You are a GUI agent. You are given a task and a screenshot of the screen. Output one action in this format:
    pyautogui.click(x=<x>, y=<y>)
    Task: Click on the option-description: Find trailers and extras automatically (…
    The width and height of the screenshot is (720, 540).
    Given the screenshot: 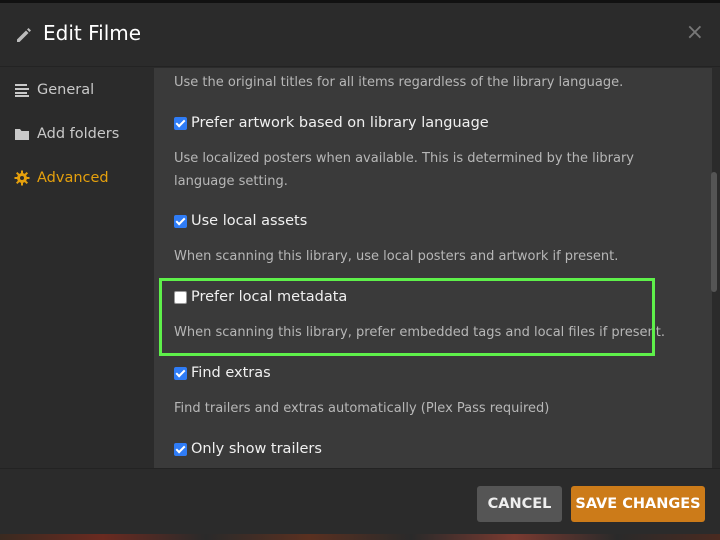 What is the action you would take?
    pyautogui.click(x=362, y=408)
    